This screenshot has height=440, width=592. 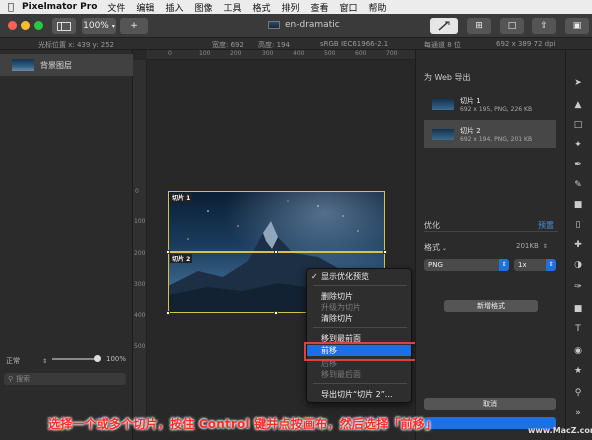 I want to click on selection-tool-icon: □, so click(x=578, y=125).